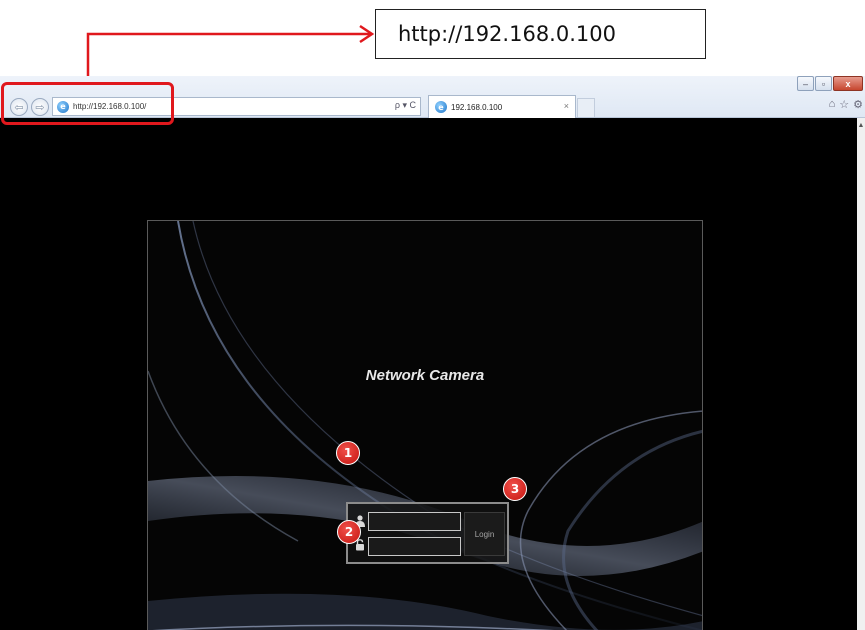  I want to click on login-form: Login, so click(427, 533).